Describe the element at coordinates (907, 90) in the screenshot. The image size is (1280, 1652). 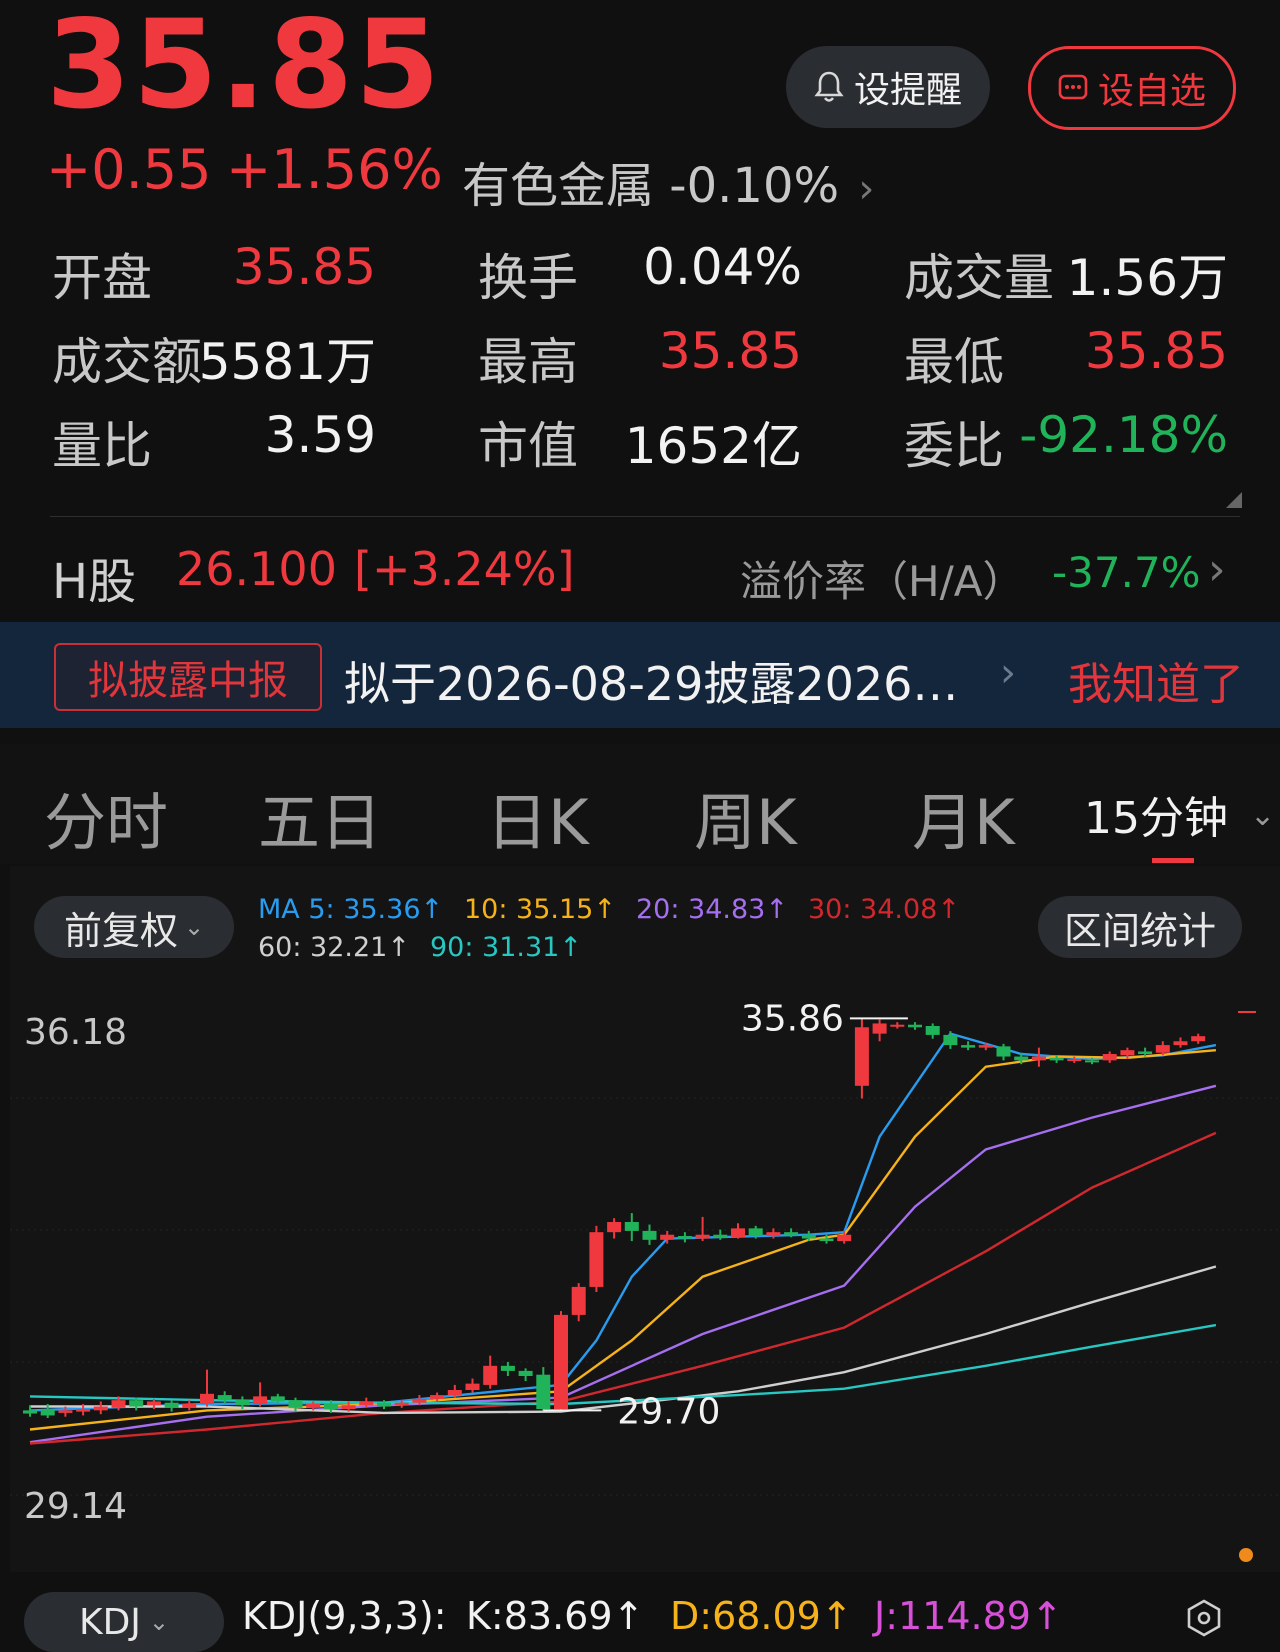
I see `set-reminder-label: 设提醒` at that location.